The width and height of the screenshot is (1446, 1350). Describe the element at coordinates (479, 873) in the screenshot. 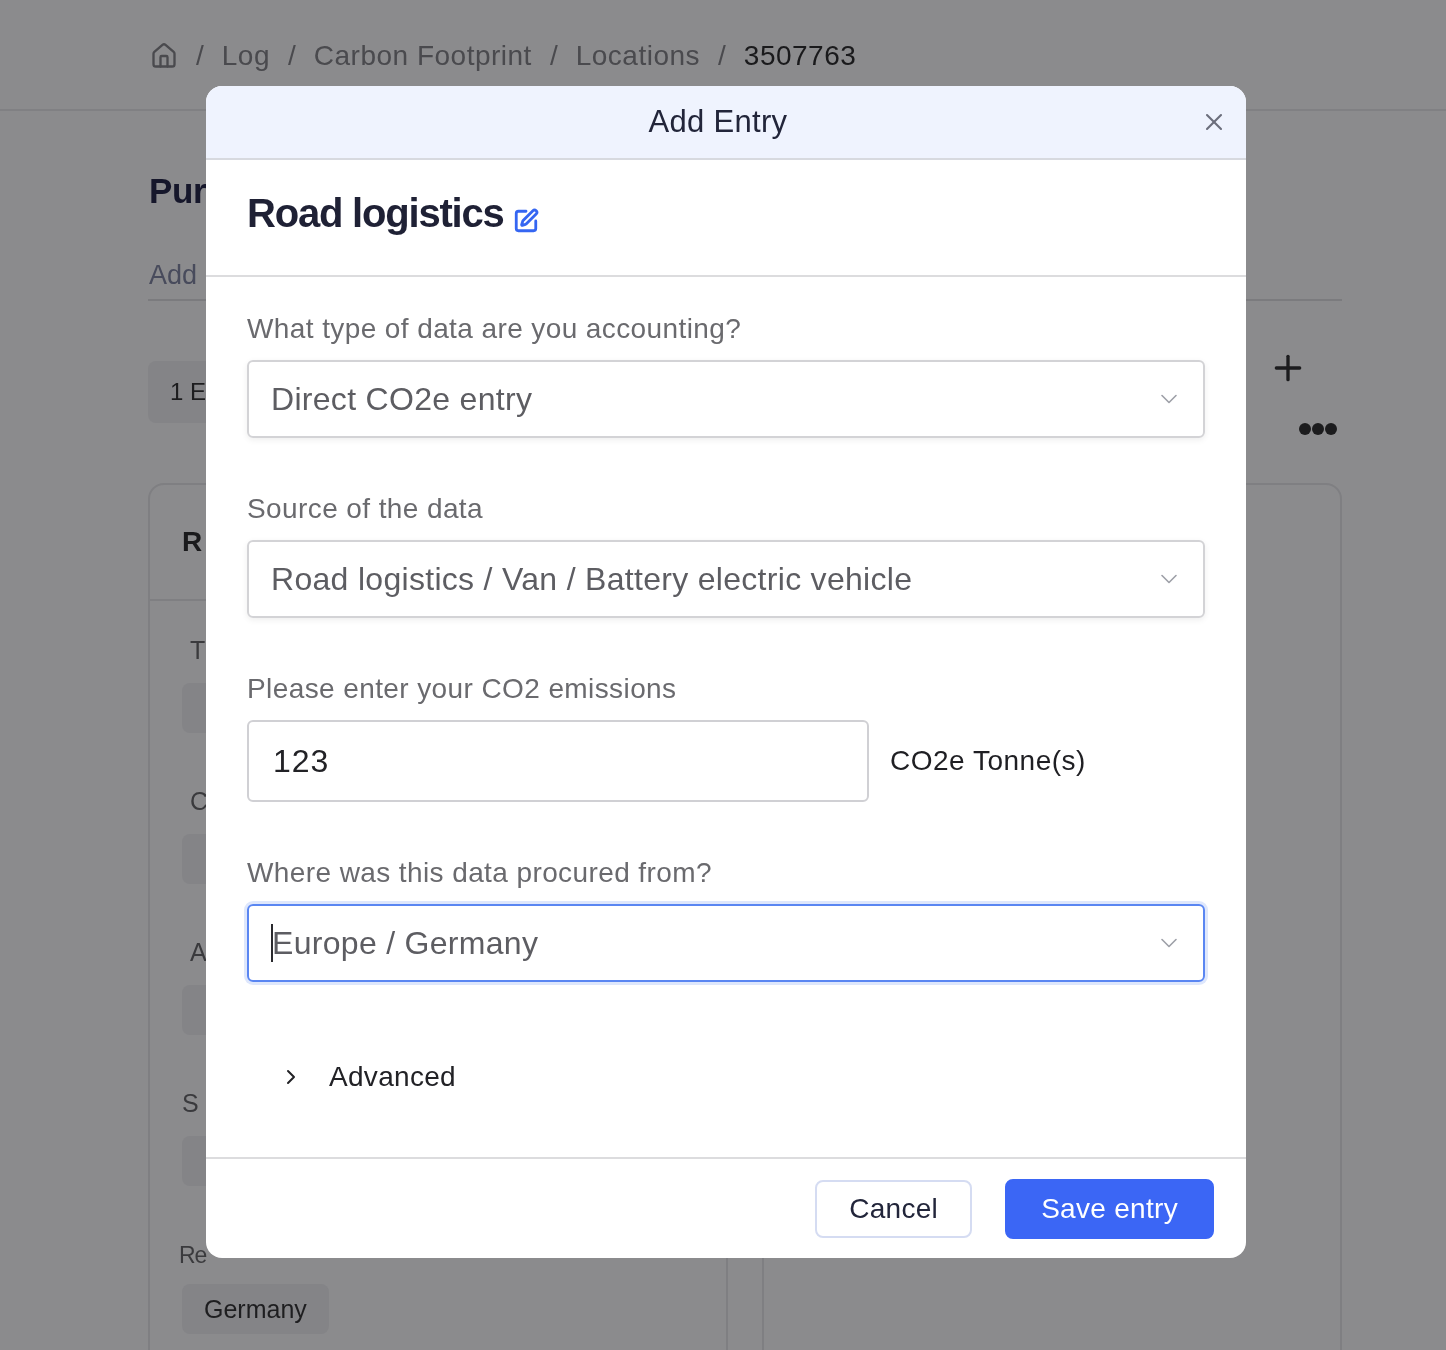

I see `field-label: Where was this data procured from?` at that location.